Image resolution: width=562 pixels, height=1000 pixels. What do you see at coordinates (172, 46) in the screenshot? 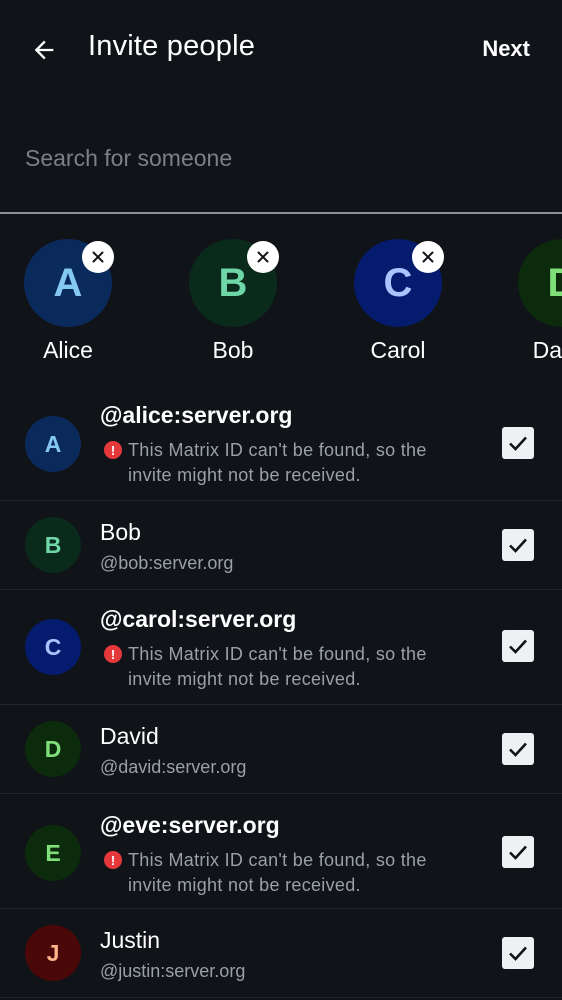
I see `page-title: Invite people` at bounding box center [172, 46].